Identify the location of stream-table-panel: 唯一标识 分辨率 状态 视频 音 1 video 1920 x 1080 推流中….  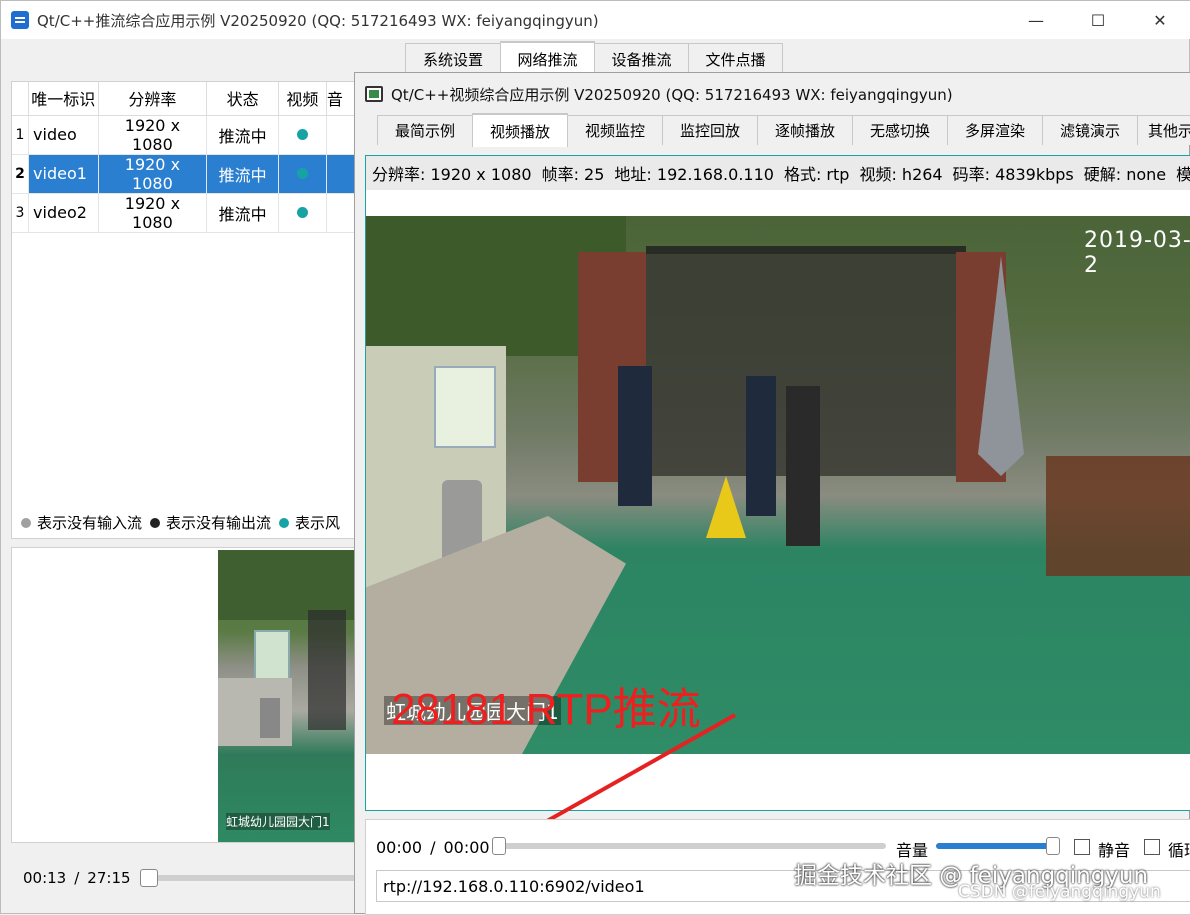
(184, 310).